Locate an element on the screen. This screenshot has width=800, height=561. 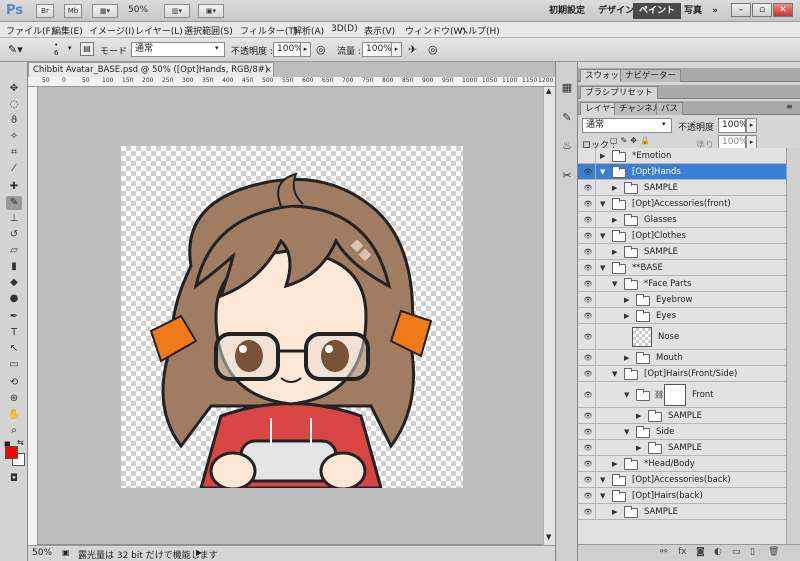
dodge-tool-icon: ● is located at coordinates (14, 299).